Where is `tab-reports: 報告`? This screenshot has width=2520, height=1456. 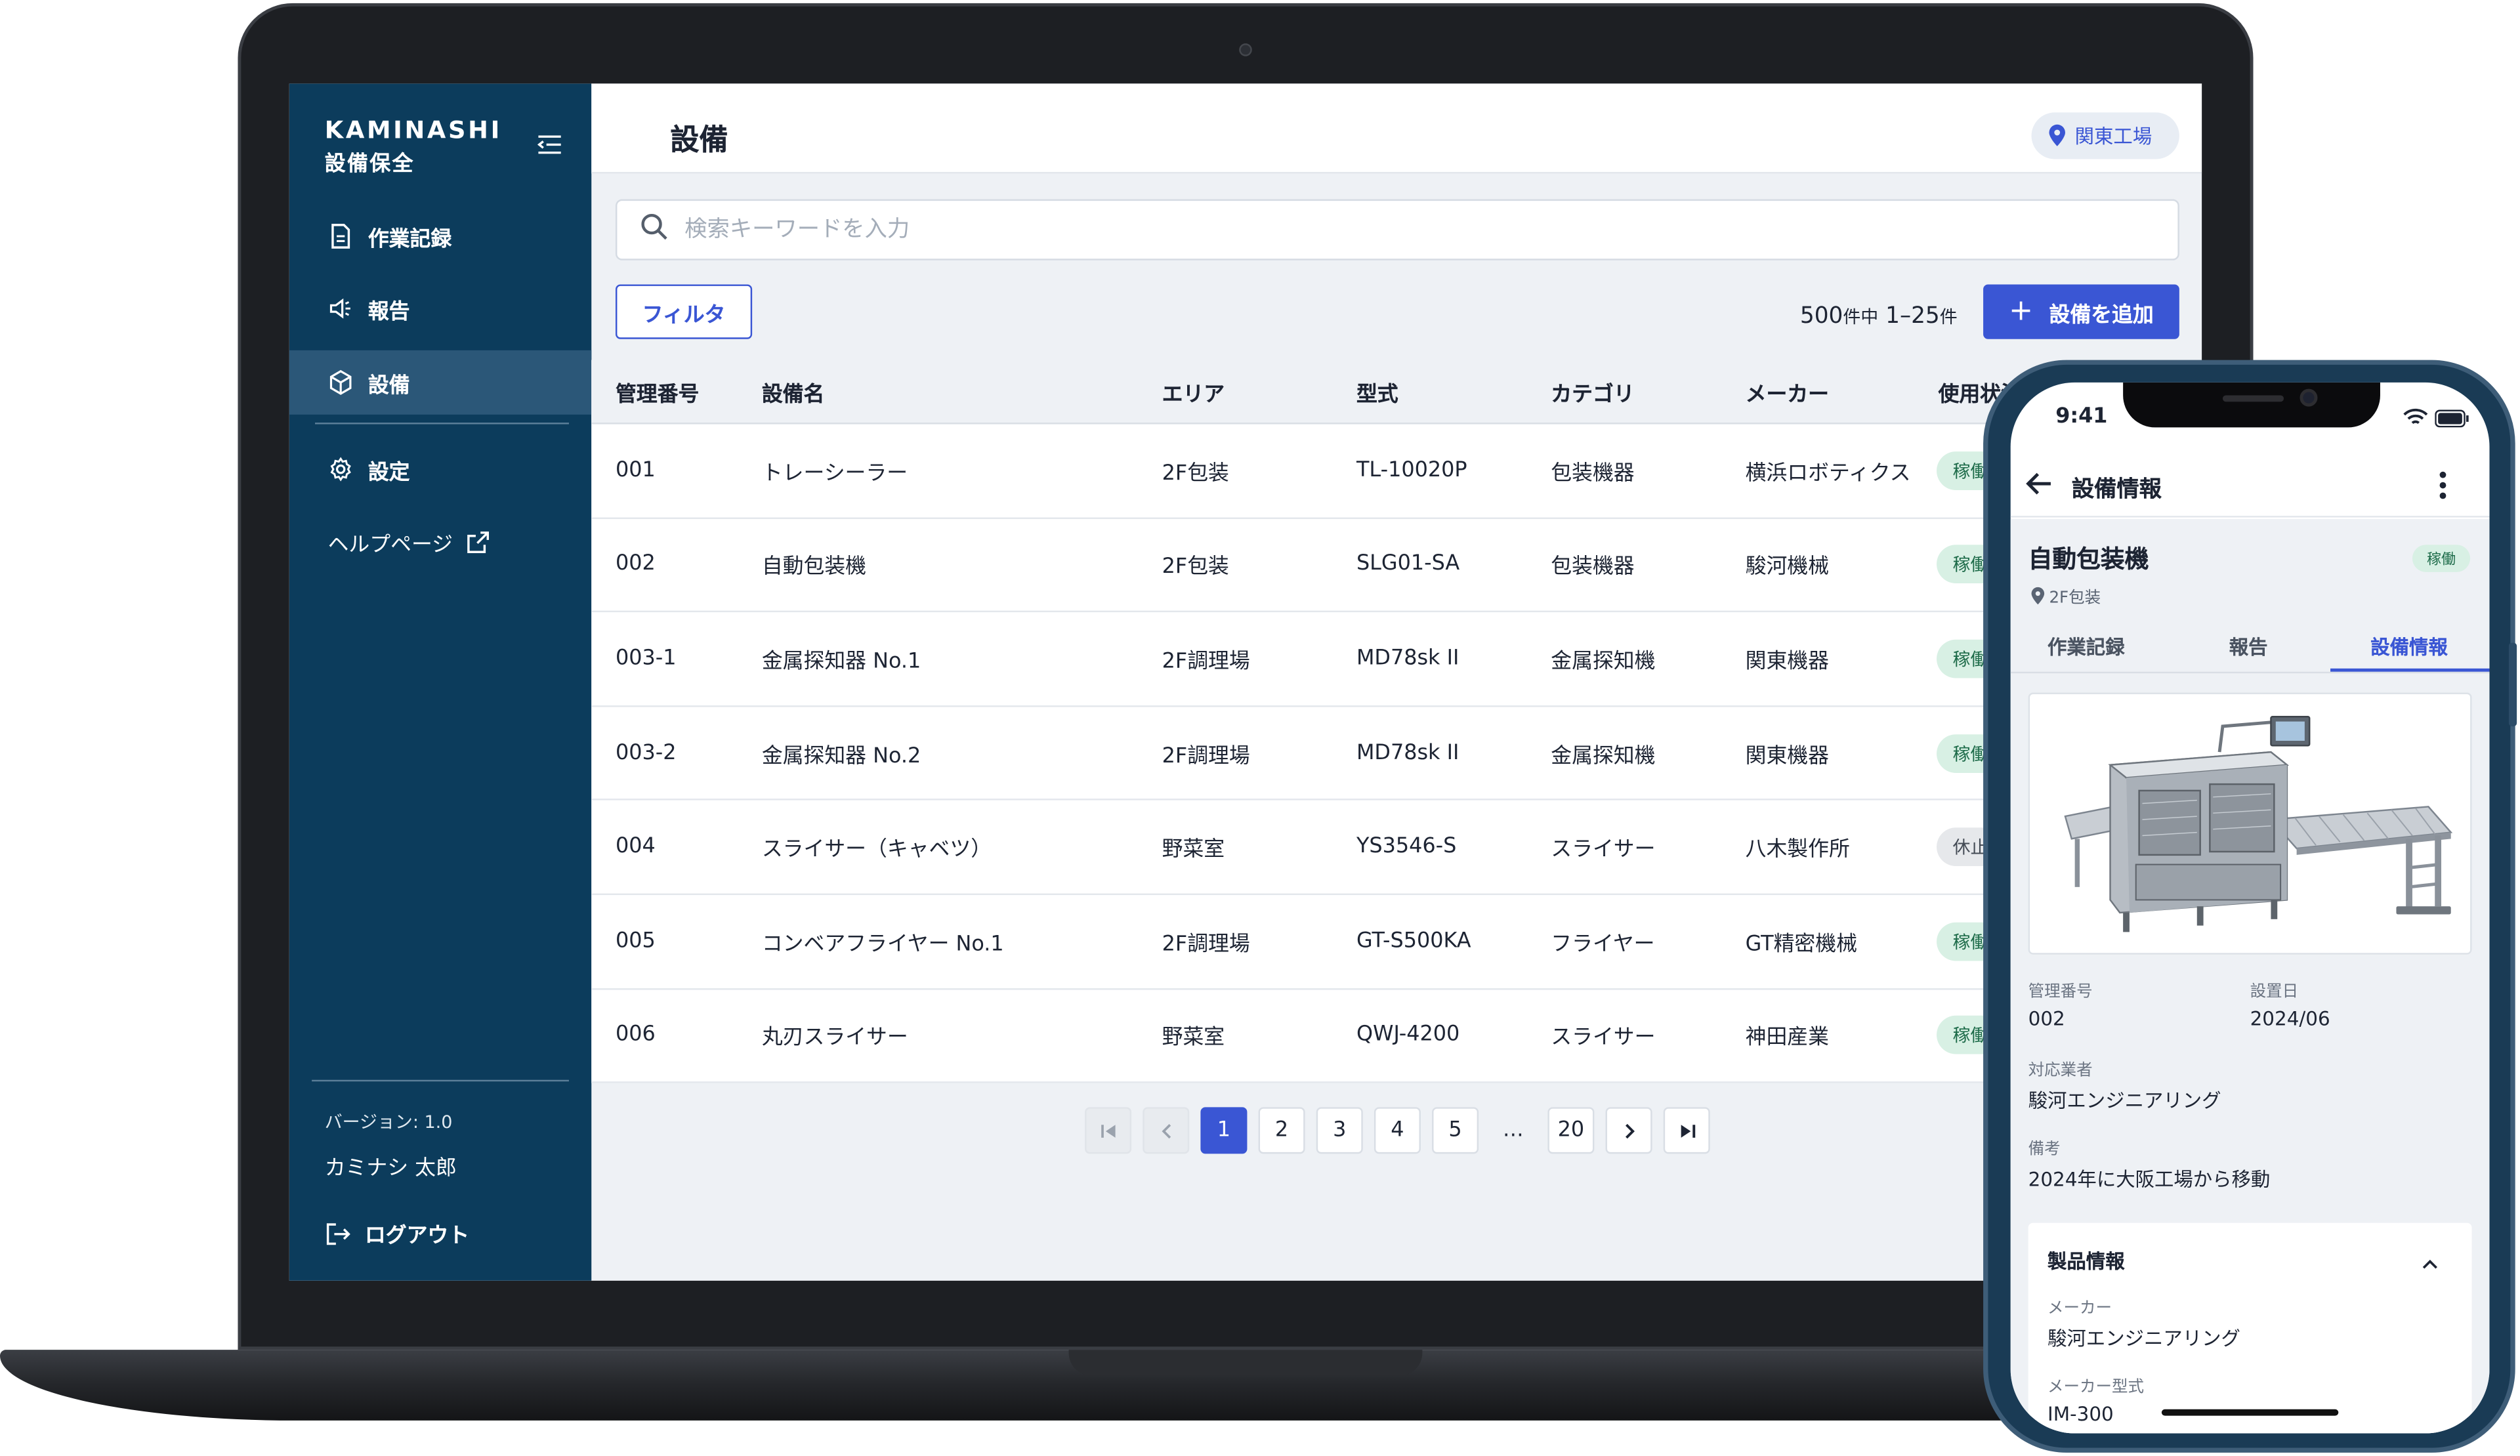 tab-reports: 報告 is located at coordinates (2248, 647).